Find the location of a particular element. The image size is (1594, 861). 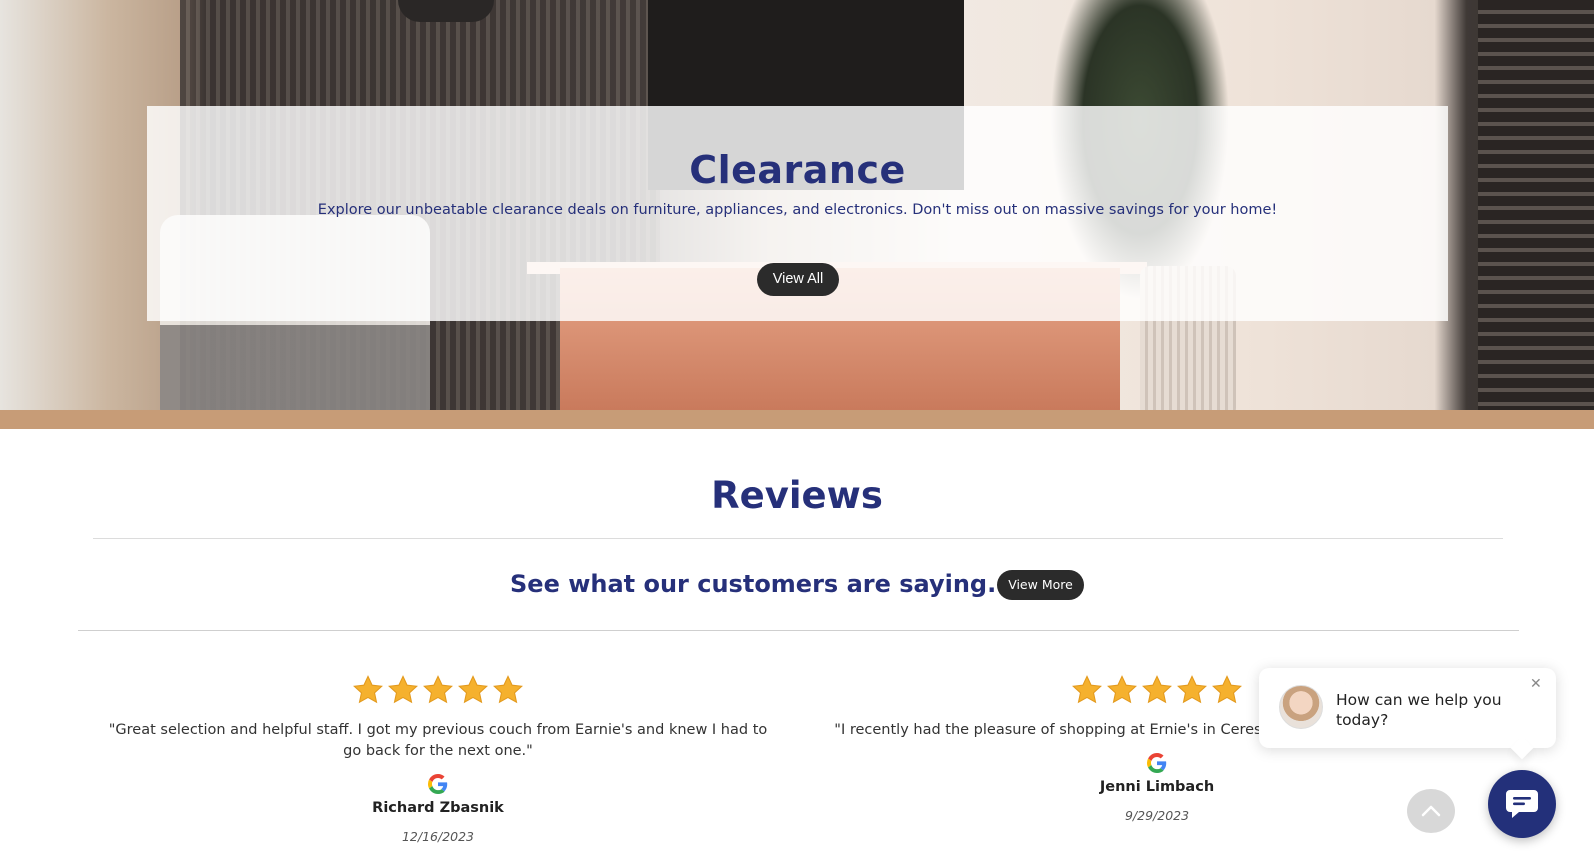

chevron-up-icon is located at coordinates (1431, 811).